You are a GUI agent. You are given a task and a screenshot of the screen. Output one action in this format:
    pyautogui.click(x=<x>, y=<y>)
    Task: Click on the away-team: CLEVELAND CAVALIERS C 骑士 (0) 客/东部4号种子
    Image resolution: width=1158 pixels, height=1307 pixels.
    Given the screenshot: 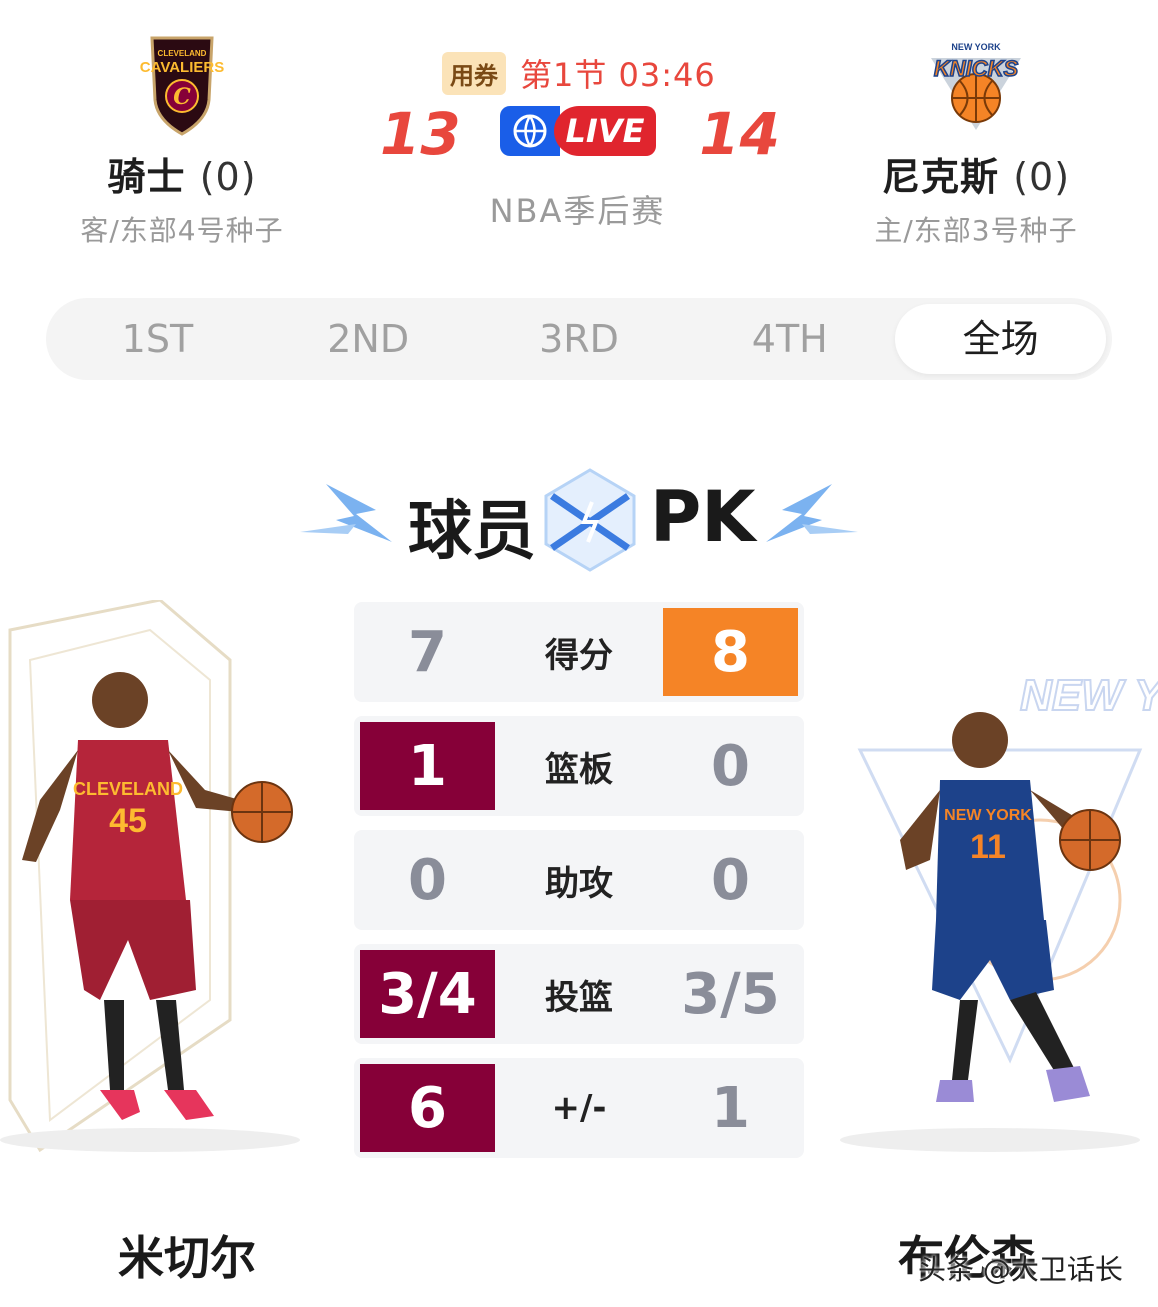 What is the action you would take?
    pyautogui.click(x=182, y=139)
    